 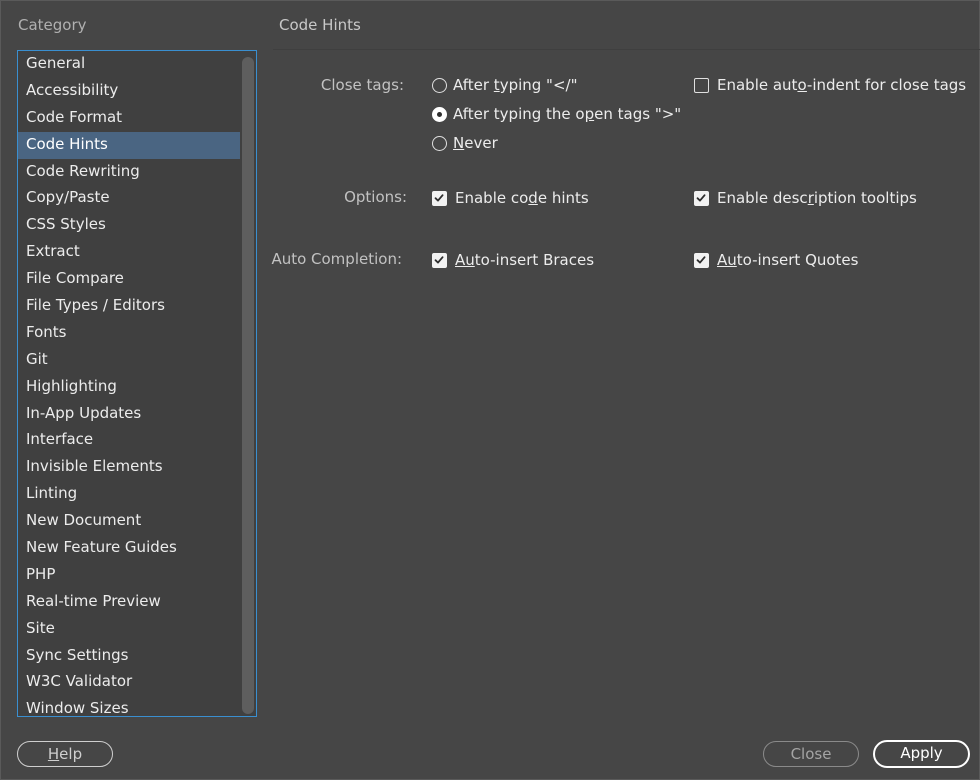 What do you see at coordinates (129, 333) in the screenshot?
I see `category-item-fonts: Fonts` at bounding box center [129, 333].